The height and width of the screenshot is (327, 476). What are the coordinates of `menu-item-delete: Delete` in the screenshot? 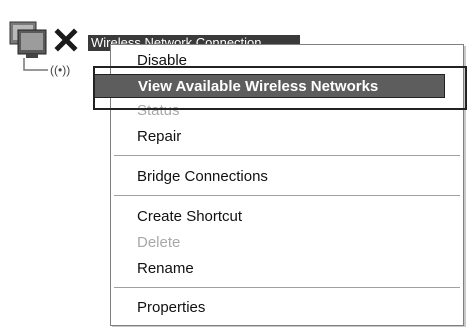 It's located at (159, 242).